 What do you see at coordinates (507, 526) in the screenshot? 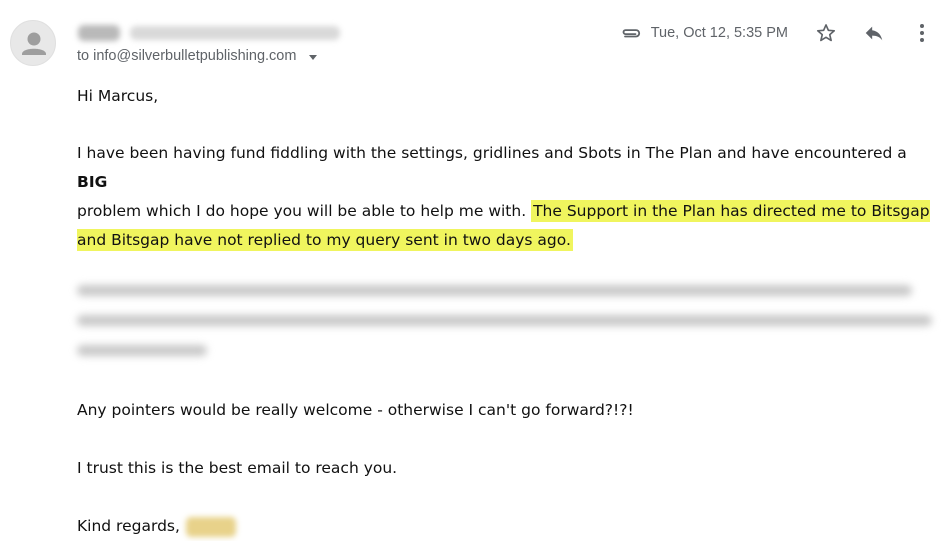
I see `signoff: Kind regards,` at bounding box center [507, 526].